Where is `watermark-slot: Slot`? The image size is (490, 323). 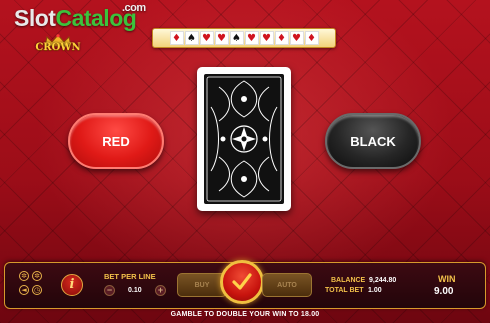 watermark-slot: Slot is located at coordinates (35, 18).